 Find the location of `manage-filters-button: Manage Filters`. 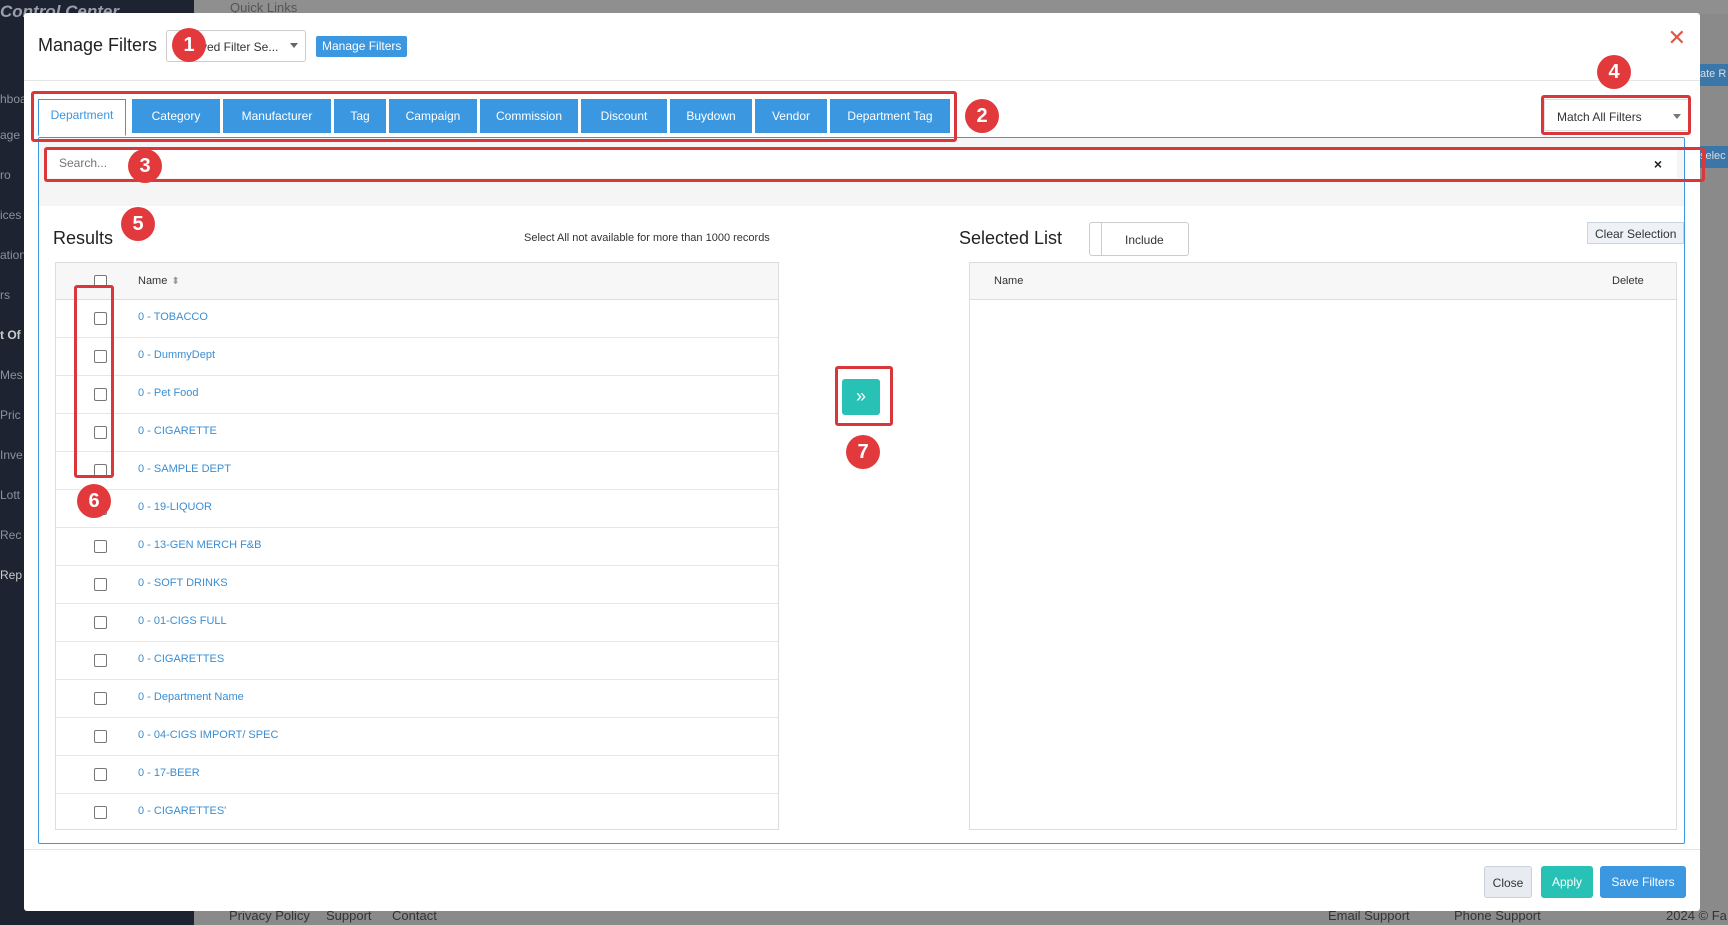

manage-filters-button: Manage Filters is located at coordinates (362, 46).